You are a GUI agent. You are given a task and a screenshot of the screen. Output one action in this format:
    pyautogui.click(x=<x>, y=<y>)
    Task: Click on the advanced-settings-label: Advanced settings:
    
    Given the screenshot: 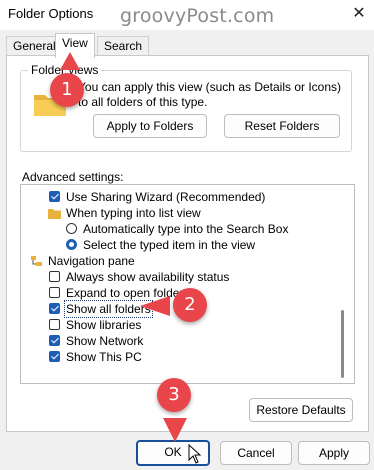 What is the action you would take?
    pyautogui.click(x=73, y=177)
    